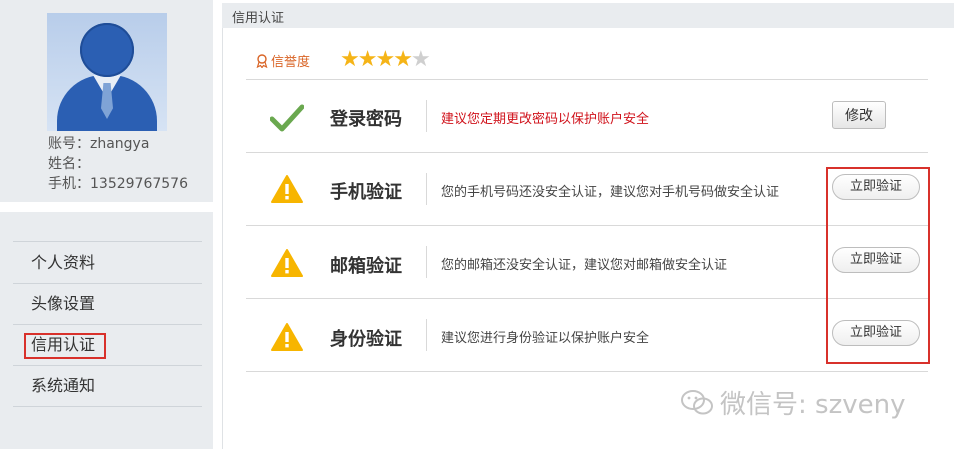 The height and width of the screenshot is (449, 956). Describe the element at coordinates (859, 115) in the screenshot. I see `edit-password-button: 修改` at that location.